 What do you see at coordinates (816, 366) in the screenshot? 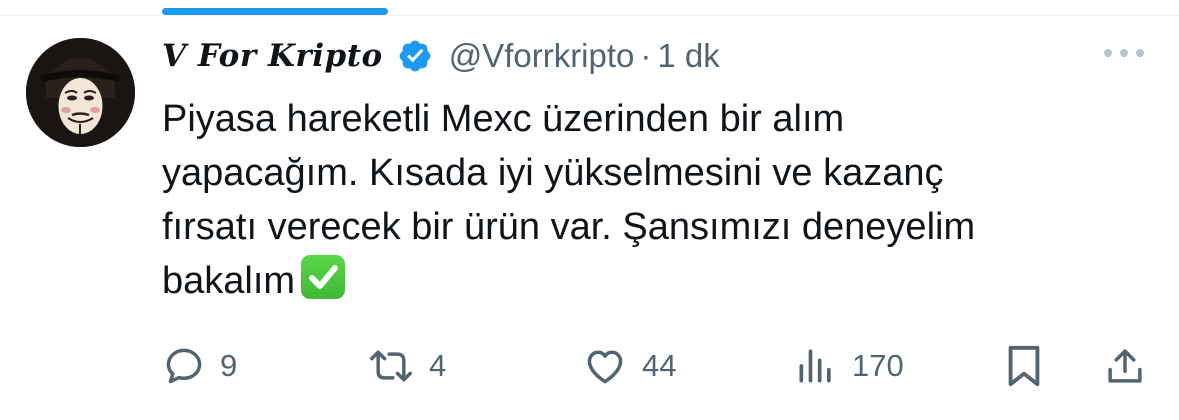
I see `views-icon` at bounding box center [816, 366].